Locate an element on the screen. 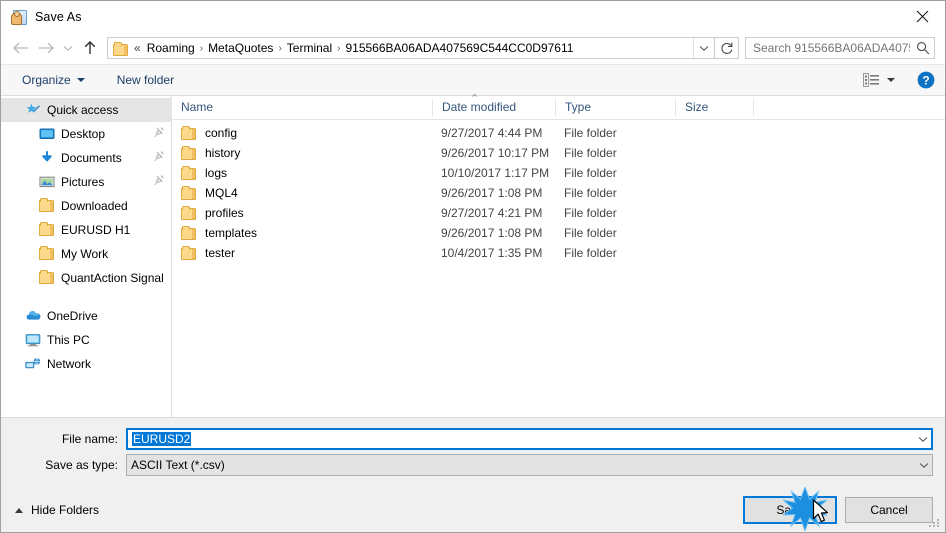 Image resolution: width=946 pixels, height=533 pixels. save-as-type-select: ASCII Text (*.csv) is located at coordinates (529, 465).